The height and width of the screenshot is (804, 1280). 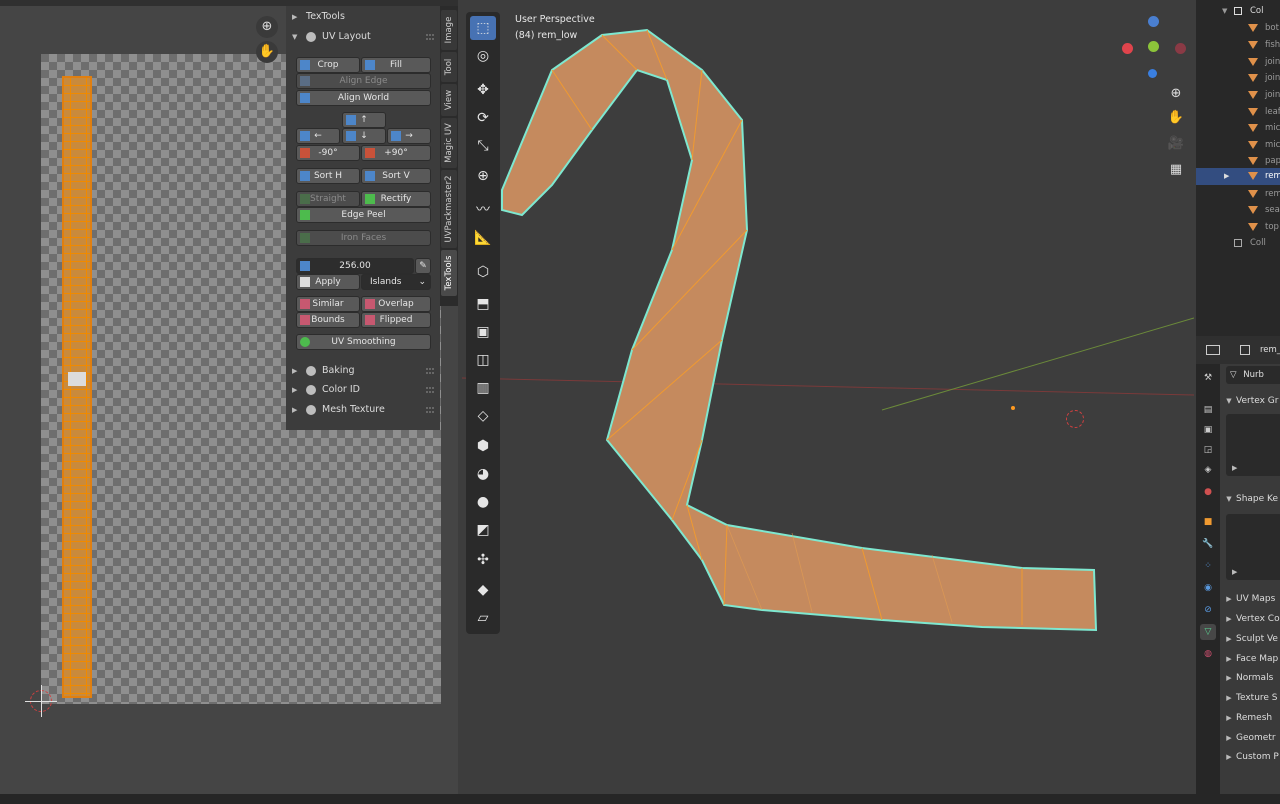 I want to click on edge-slide-icon: ◩, so click(x=483, y=530).